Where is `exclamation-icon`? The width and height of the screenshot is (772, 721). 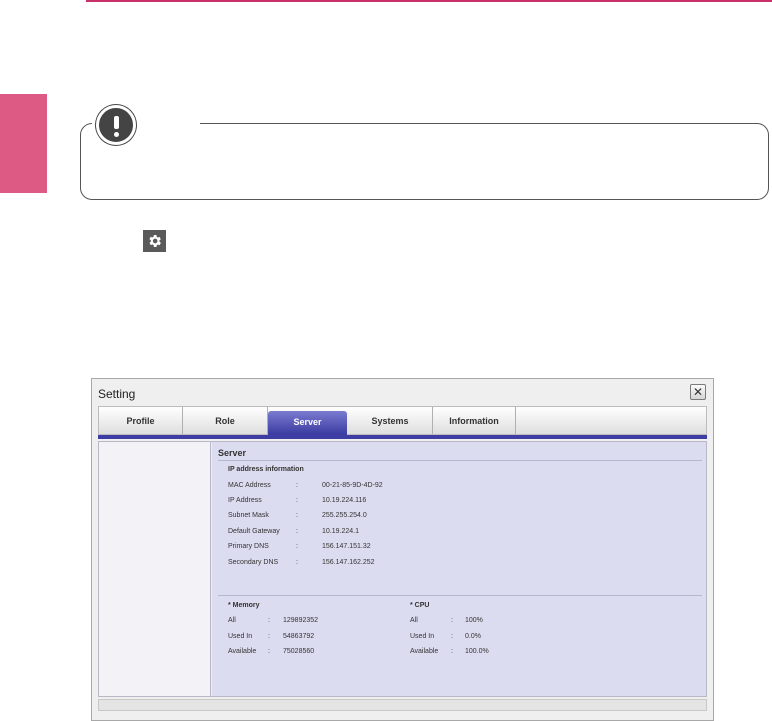 exclamation-icon is located at coordinates (116, 125).